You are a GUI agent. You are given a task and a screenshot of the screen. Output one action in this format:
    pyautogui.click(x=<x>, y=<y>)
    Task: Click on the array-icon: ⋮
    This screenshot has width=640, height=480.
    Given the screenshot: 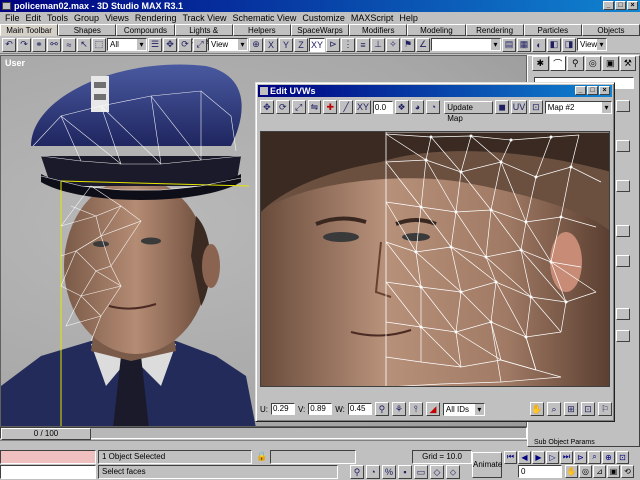 What is the action you would take?
    pyautogui.click(x=348, y=44)
    